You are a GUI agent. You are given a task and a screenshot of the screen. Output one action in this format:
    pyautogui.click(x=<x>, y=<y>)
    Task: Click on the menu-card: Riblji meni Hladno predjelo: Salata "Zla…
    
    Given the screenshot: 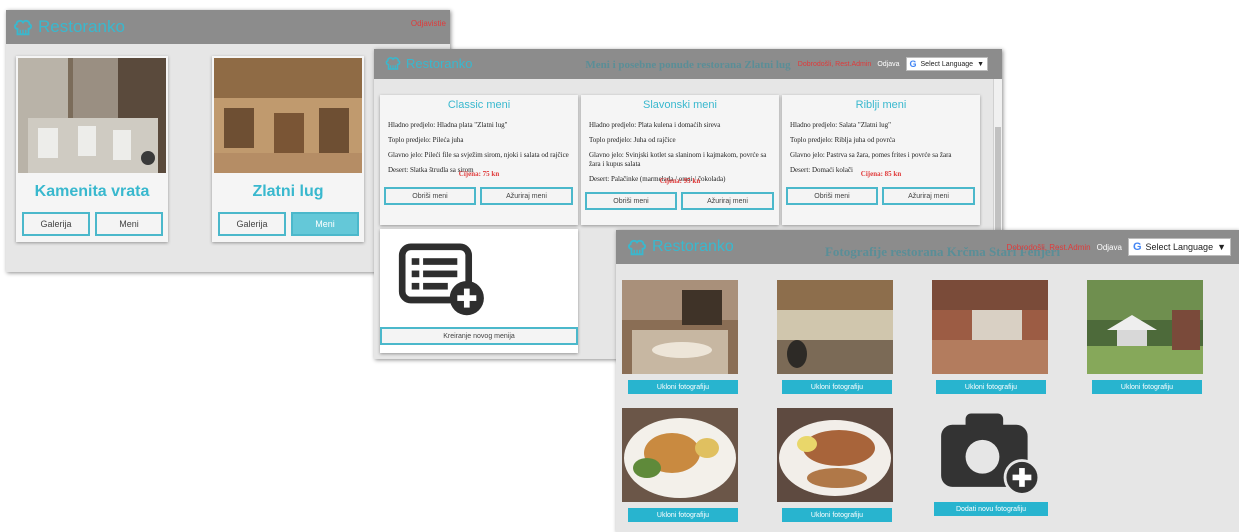 What is the action you would take?
    pyautogui.click(x=881, y=160)
    